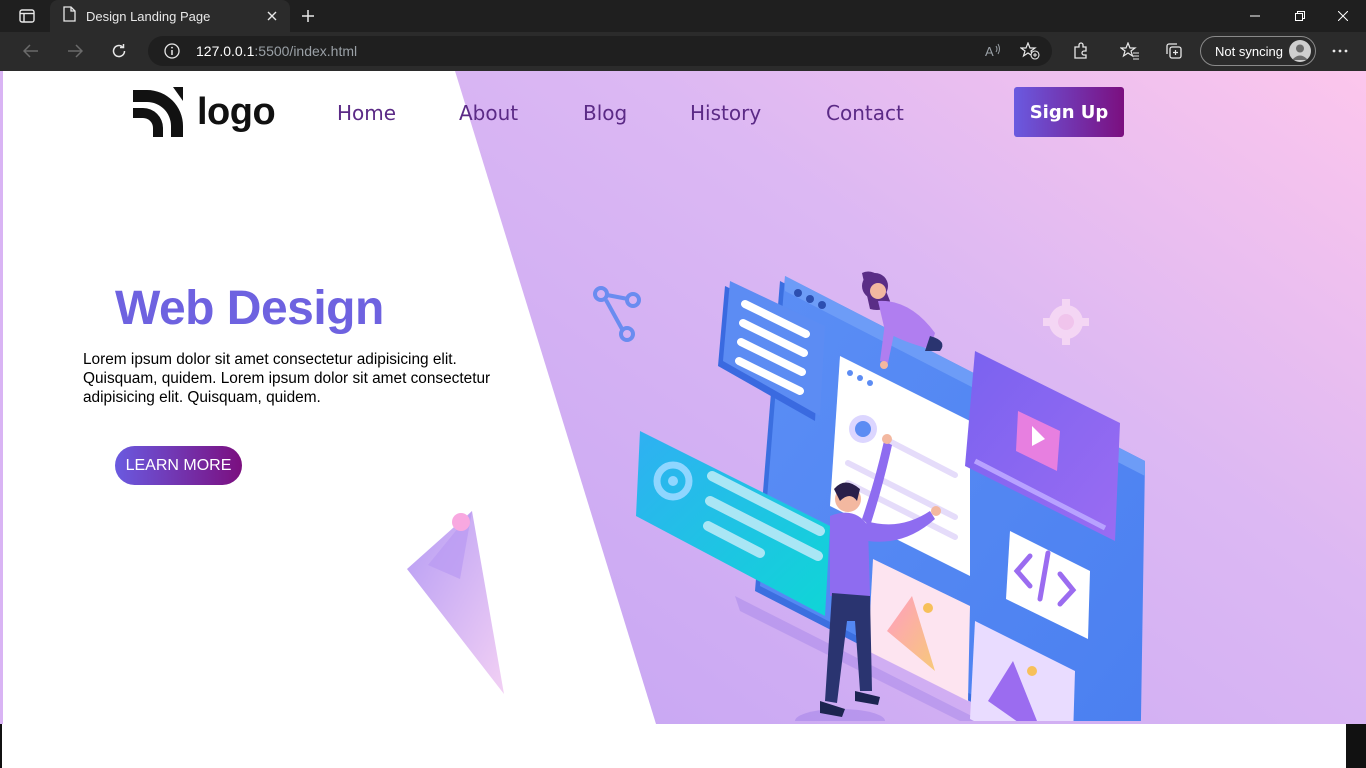 The image size is (1366, 768). Describe the element at coordinates (600, 51) in the screenshot. I see `address-bar: 127.0.0.1:5500/index.html A` at that location.